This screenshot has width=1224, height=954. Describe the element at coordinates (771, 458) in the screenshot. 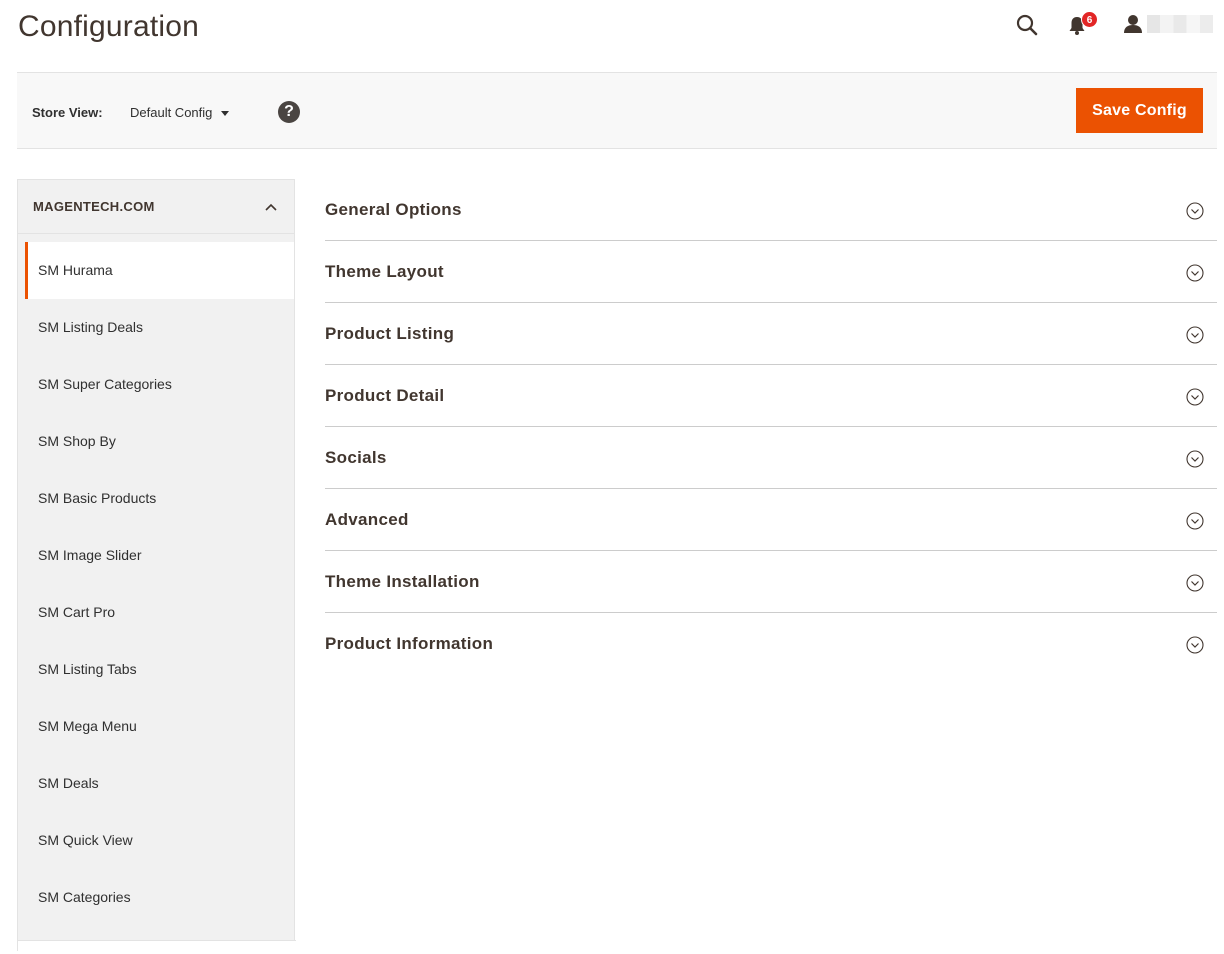

I see `section-socials: Socials` at that location.